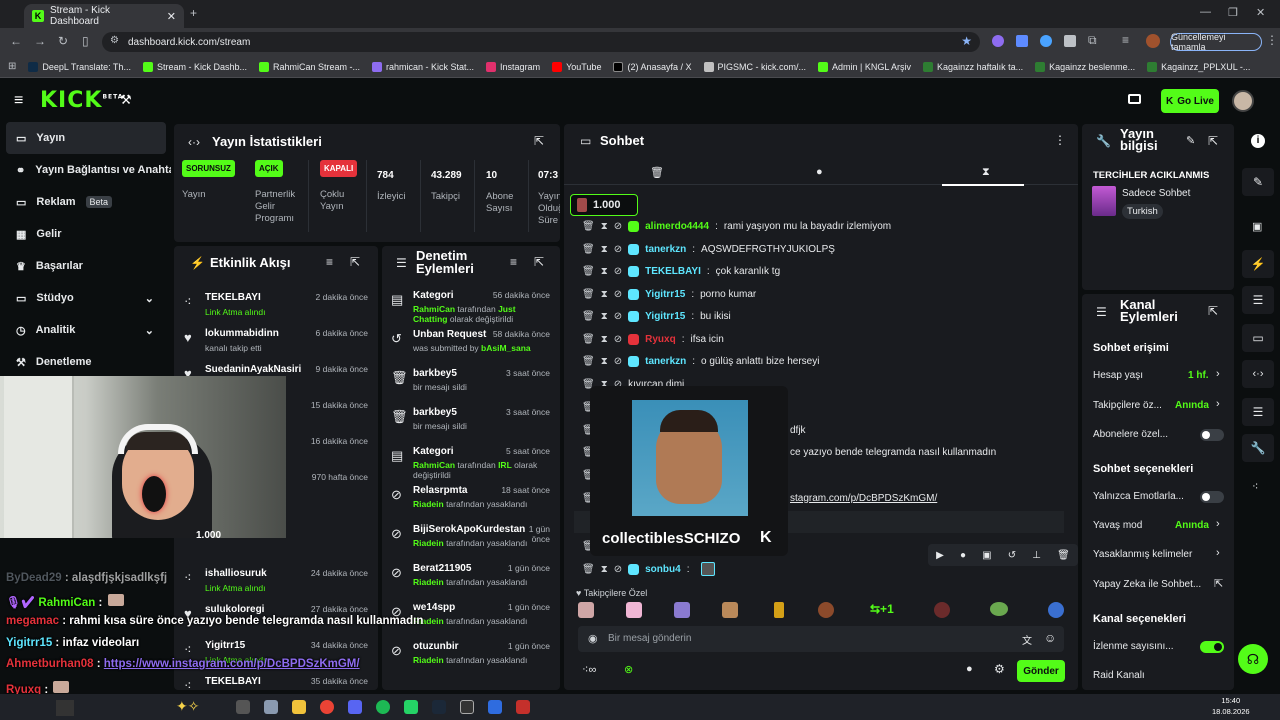 The height and width of the screenshot is (720, 1280). I want to click on banned-words-label: Yasaklanmış kelimeler, so click(1142, 554).